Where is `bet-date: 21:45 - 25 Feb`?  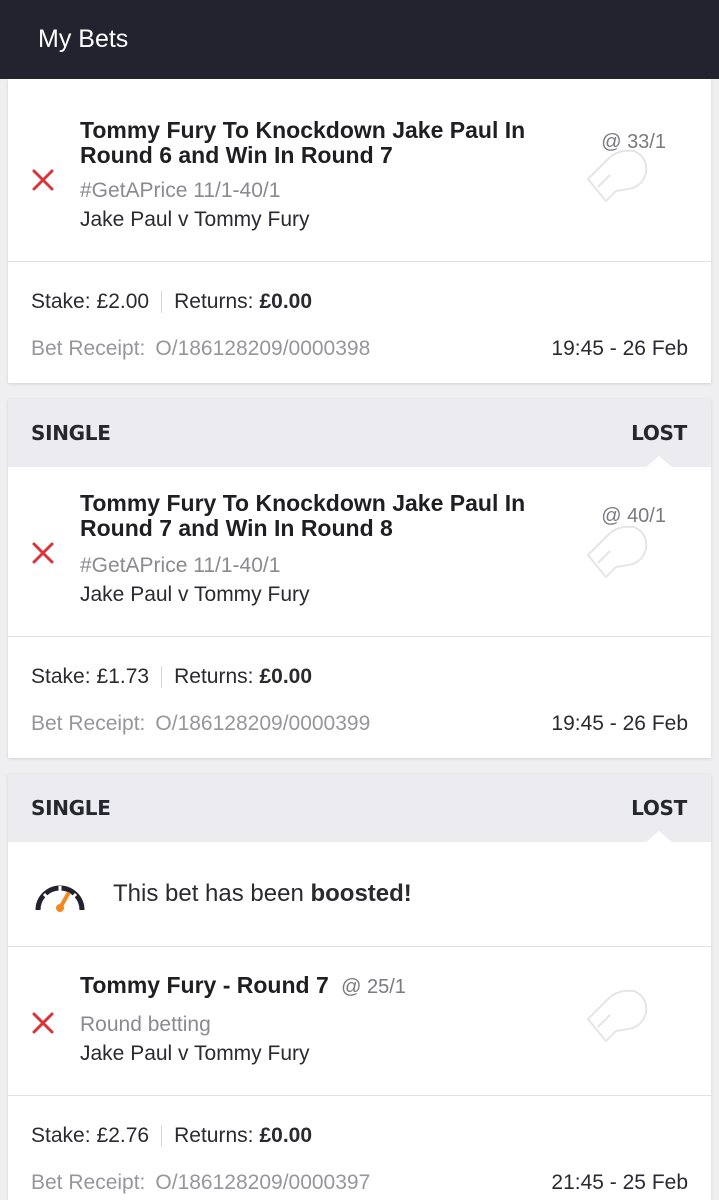 bet-date: 21:45 - 25 Feb is located at coordinates (619, 1182).